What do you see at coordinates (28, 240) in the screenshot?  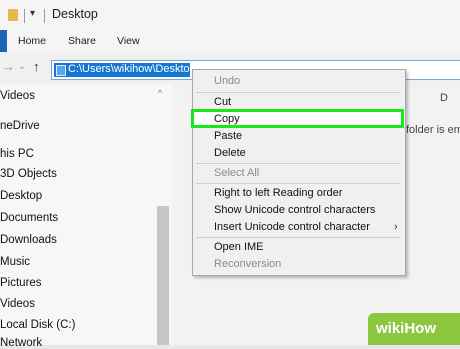 I see `nav-item-downloads: Downloads` at bounding box center [28, 240].